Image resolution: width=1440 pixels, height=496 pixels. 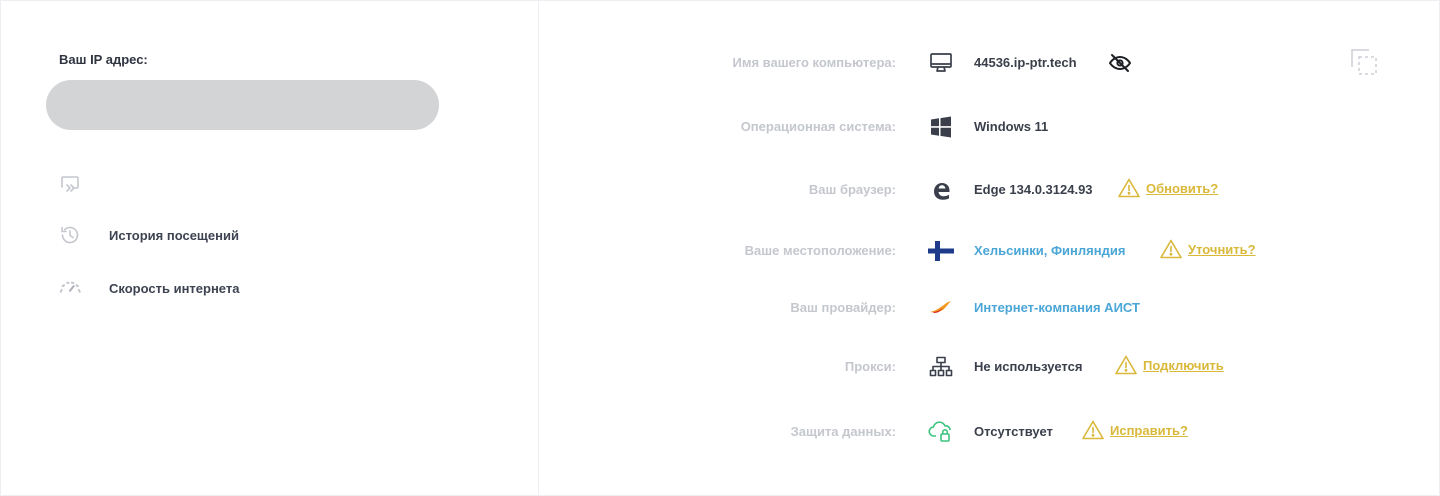 I want to click on fix-protection-link: Исправить?, so click(x=1149, y=430).